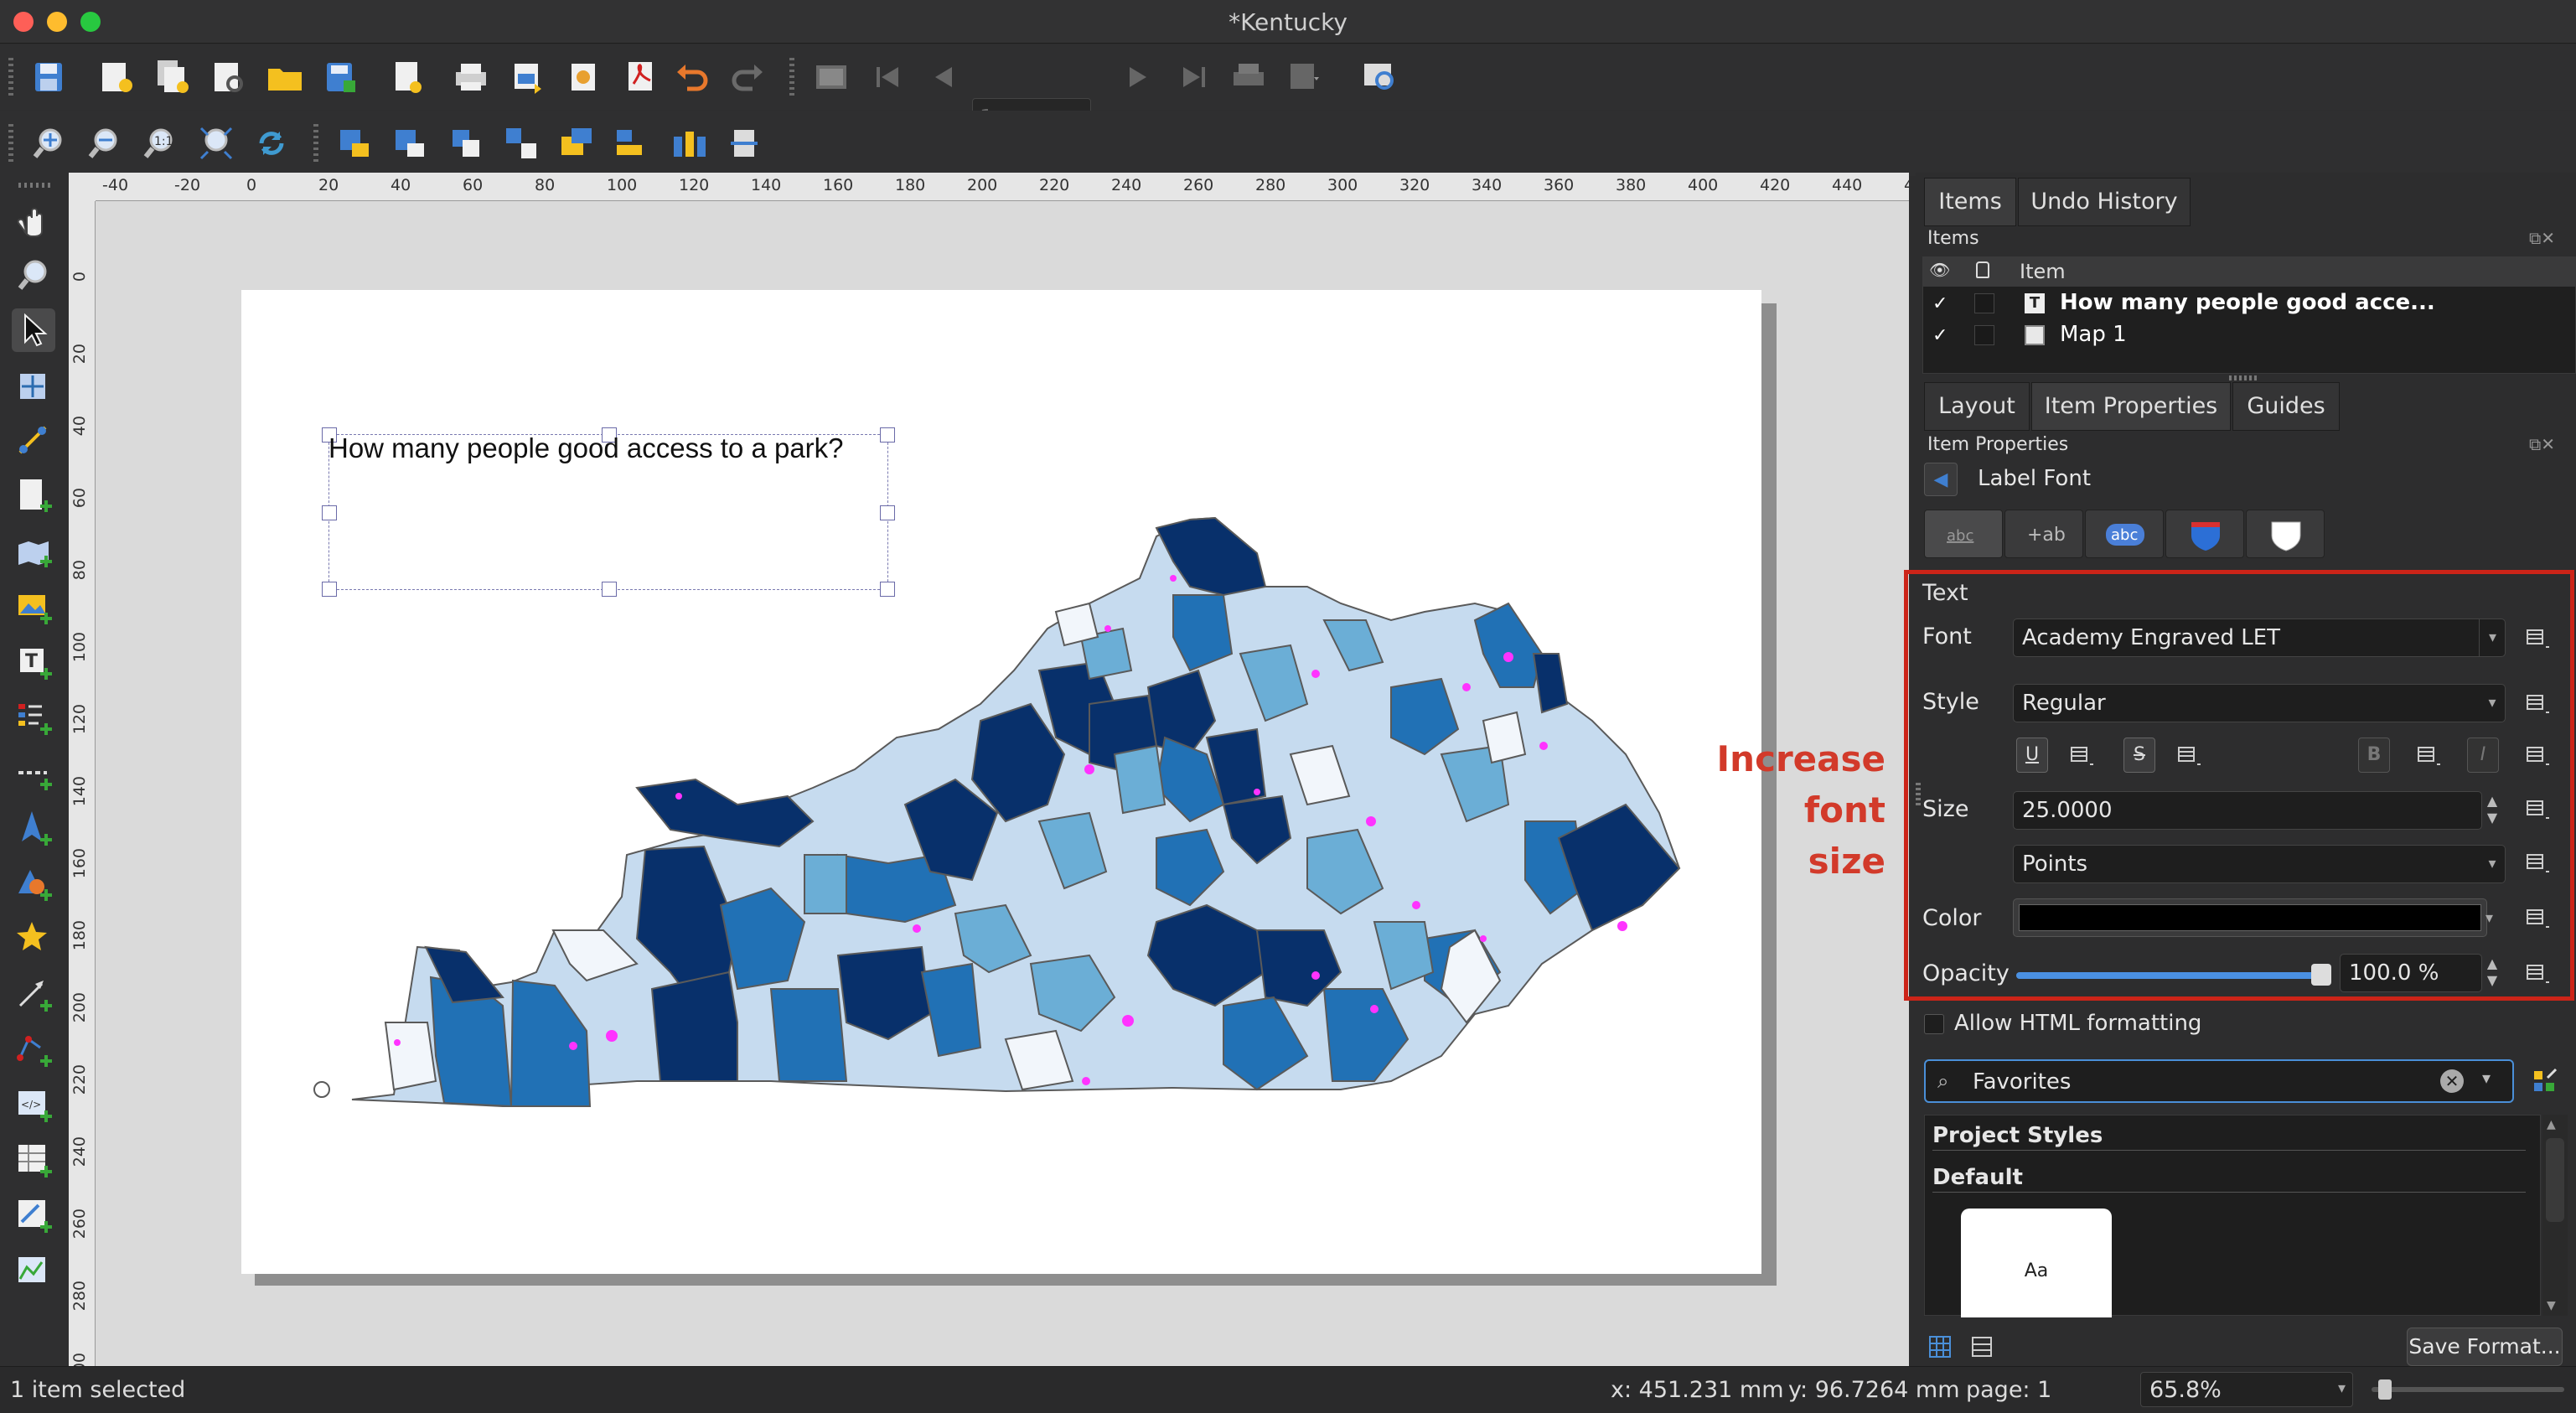  What do you see at coordinates (33, 385) in the screenshot?
I see `move-content-icon` at bounding box center [33, 385].